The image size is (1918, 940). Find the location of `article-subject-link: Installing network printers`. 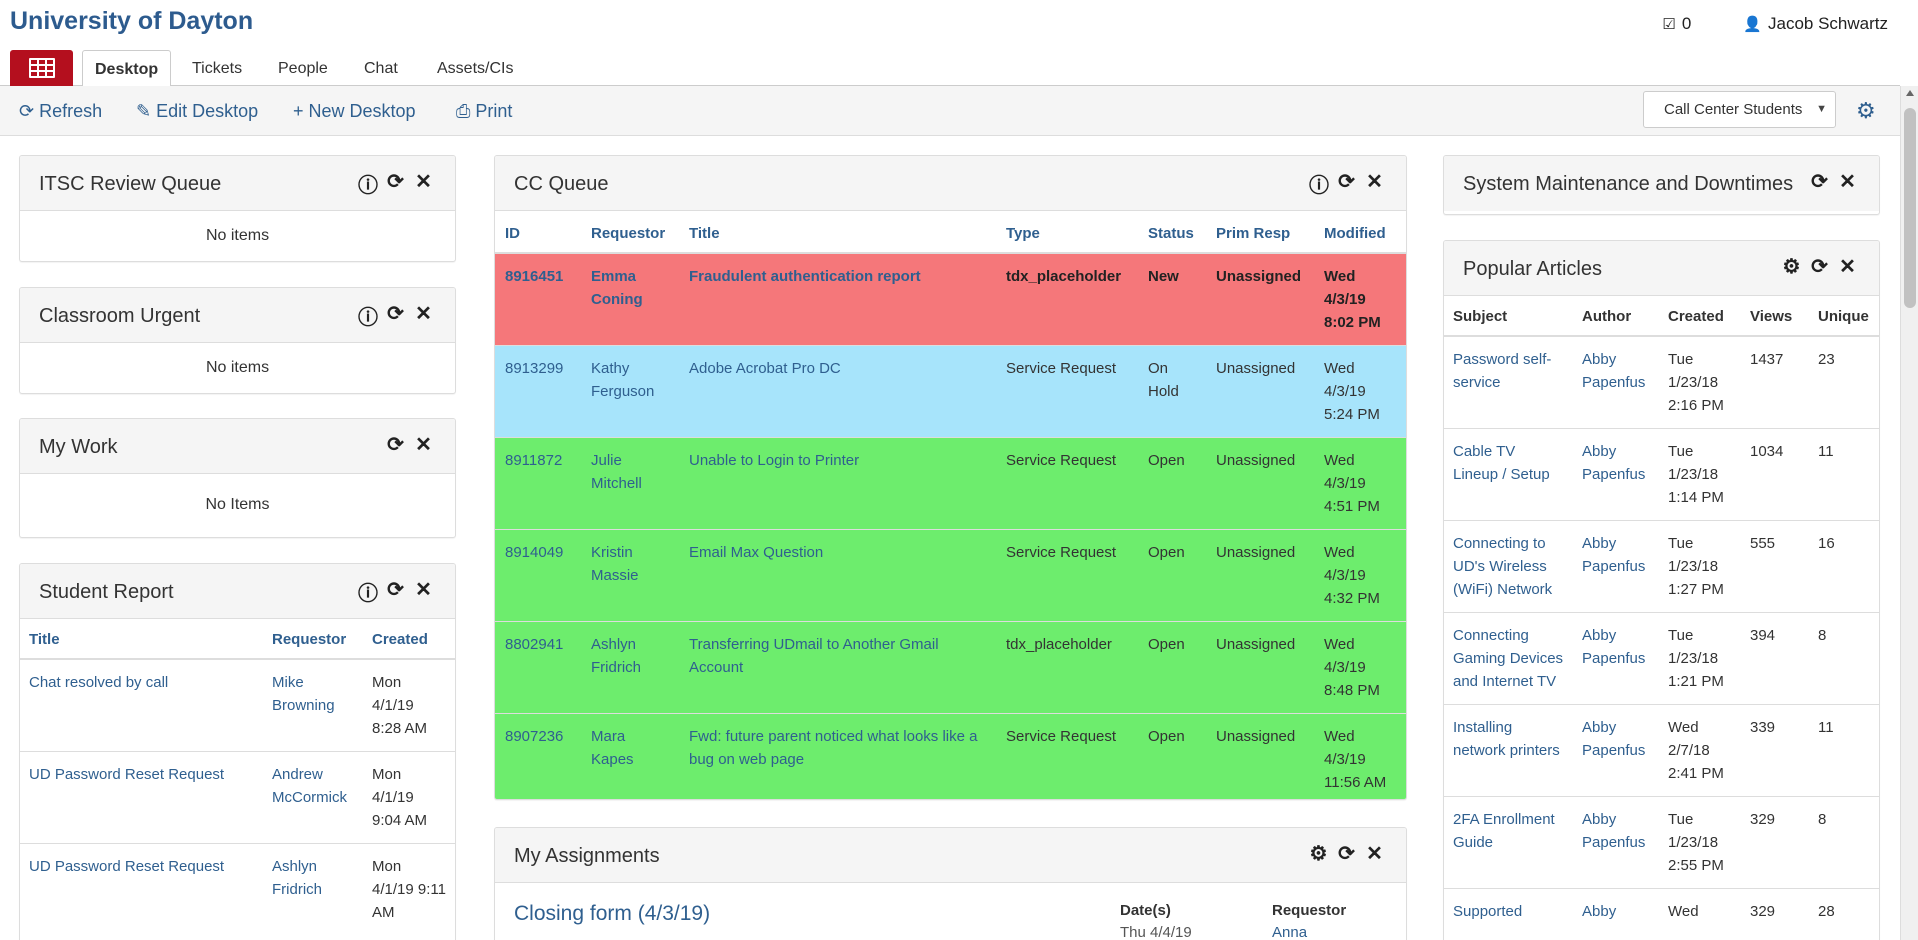

article-subject-link: Installing network printers is located at coordinates (1508, 750).